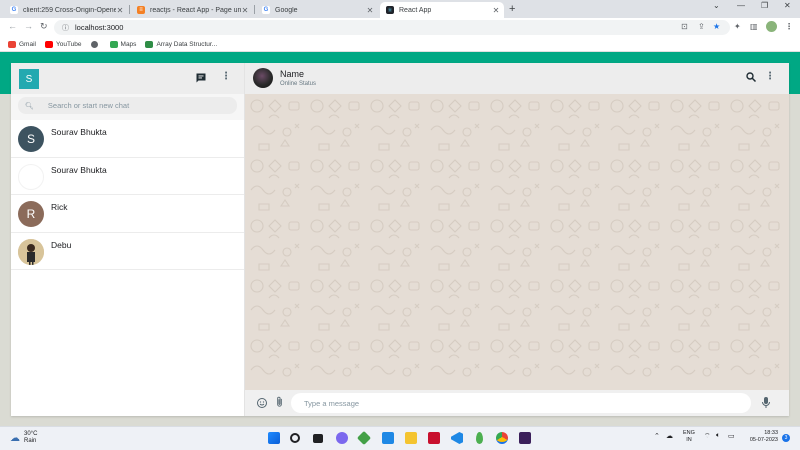 The image size is (800, 450). Describe the element at coordinates (434, 438) in the screenshot. I see `mcafee-icon` at that location.